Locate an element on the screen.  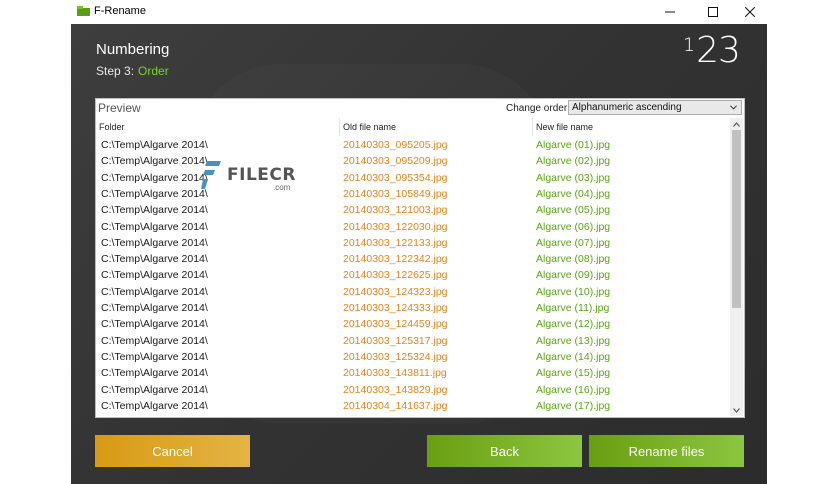
row-old-name: 20140303_124459.jpg is located at coordinates (395, 324).